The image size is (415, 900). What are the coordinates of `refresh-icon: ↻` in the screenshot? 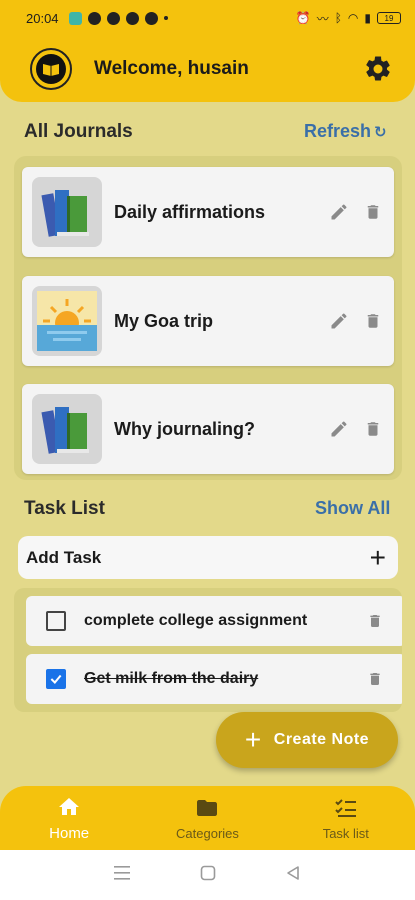 It's located at (380, 132).